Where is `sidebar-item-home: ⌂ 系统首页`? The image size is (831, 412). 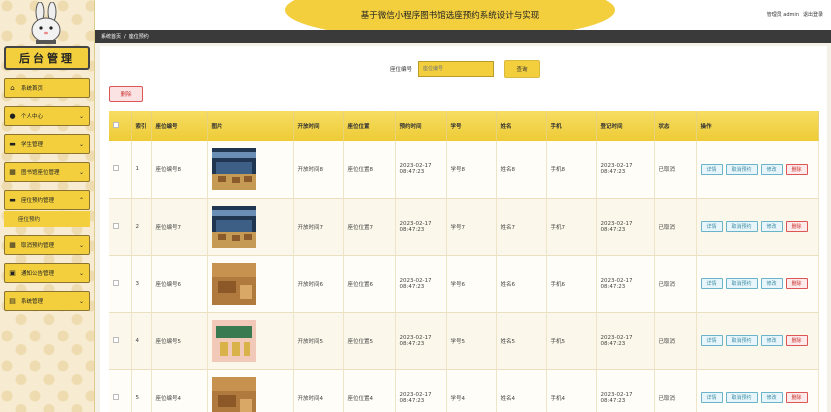
sidebar-item-home: ⌂ 系统首页 is located at coordinates (47, 88).